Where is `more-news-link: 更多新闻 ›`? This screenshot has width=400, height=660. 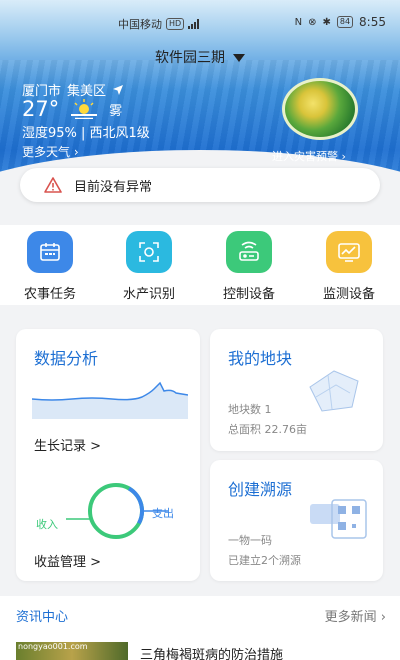 more-news-link: 更多新闻 › is located at coordinates (355, 615).